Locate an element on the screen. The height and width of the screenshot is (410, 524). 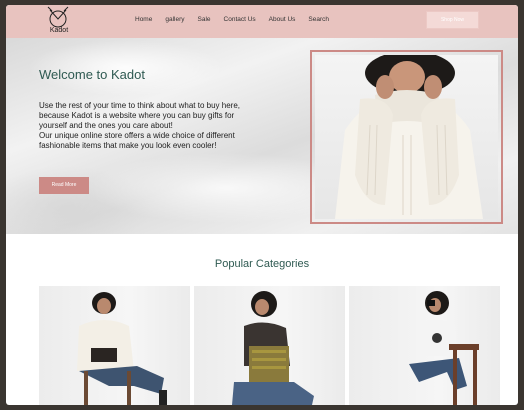
hero-model-image is located at coordinates (406, 137).